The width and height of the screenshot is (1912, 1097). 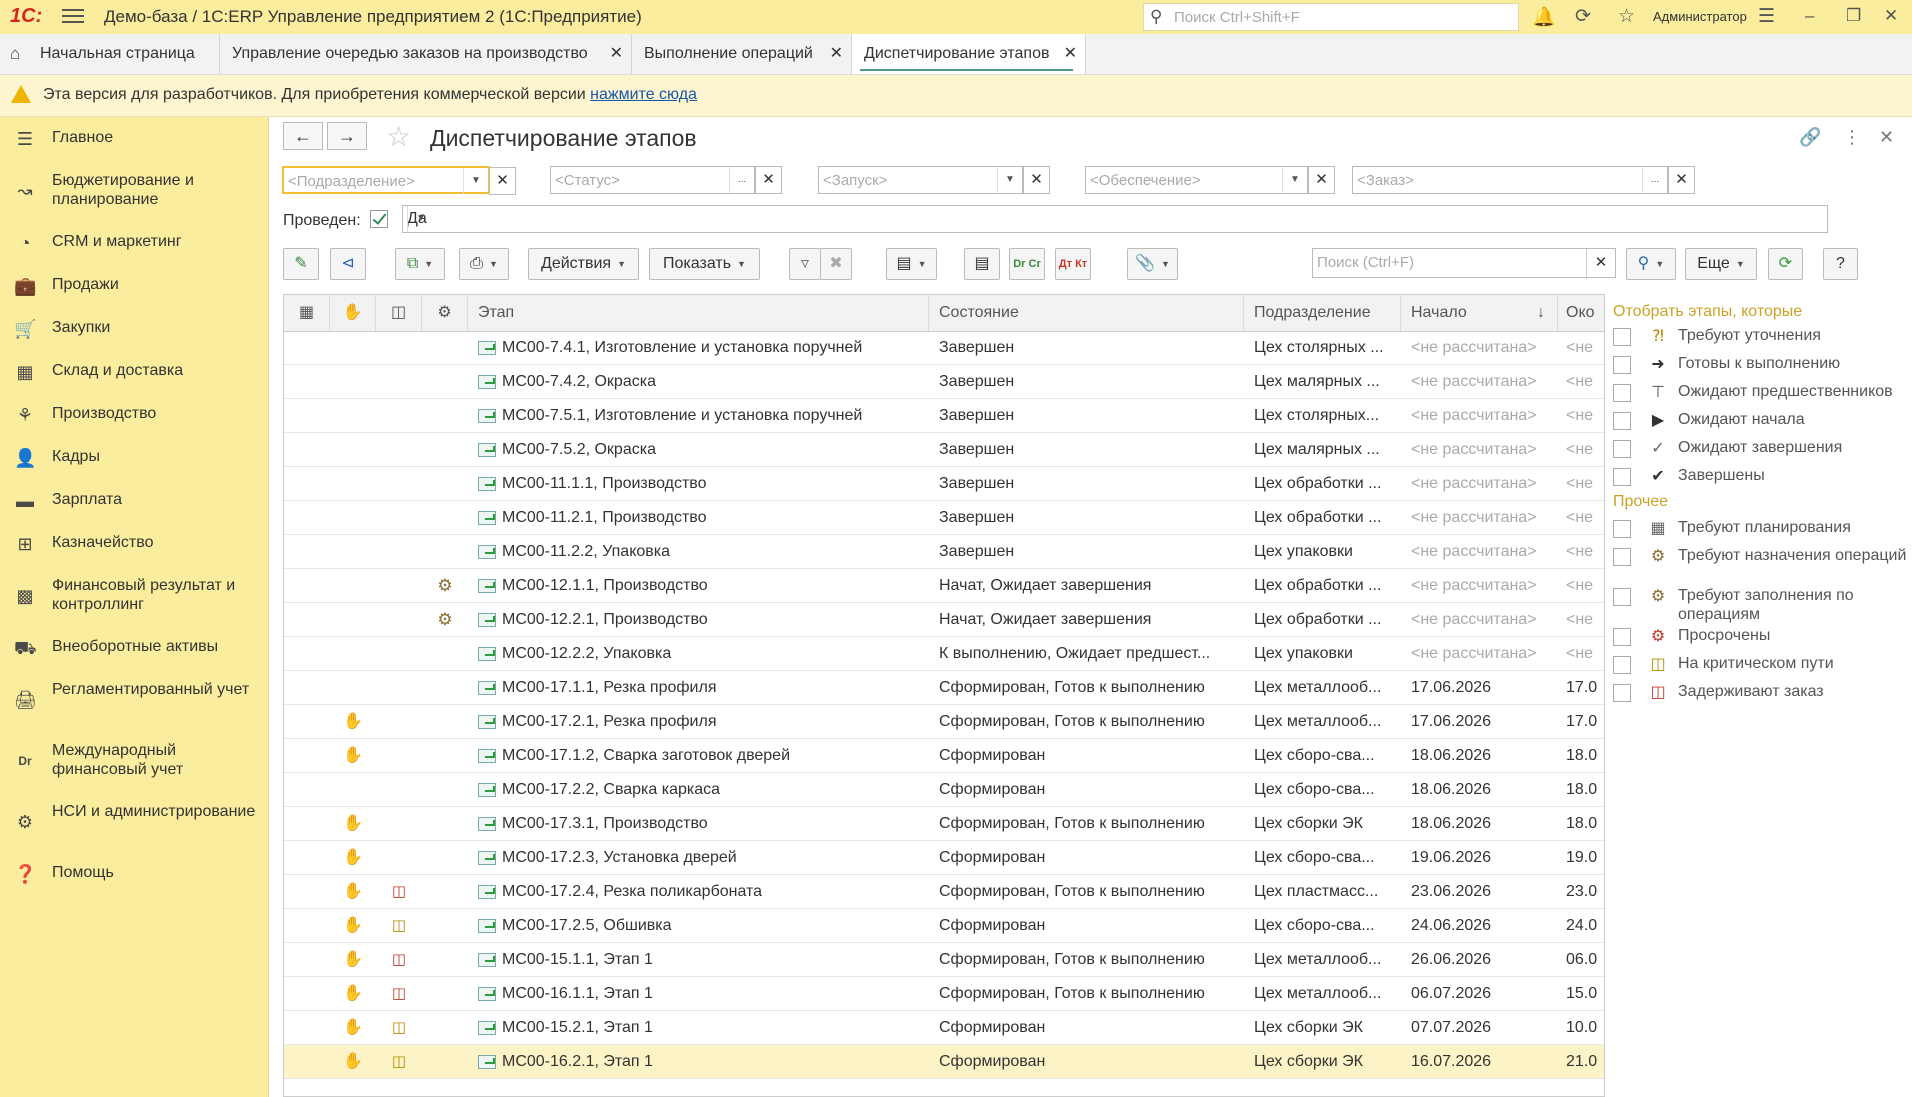 I want to click on search-button: ⚲ ▼, so click(x=1651, y=264).